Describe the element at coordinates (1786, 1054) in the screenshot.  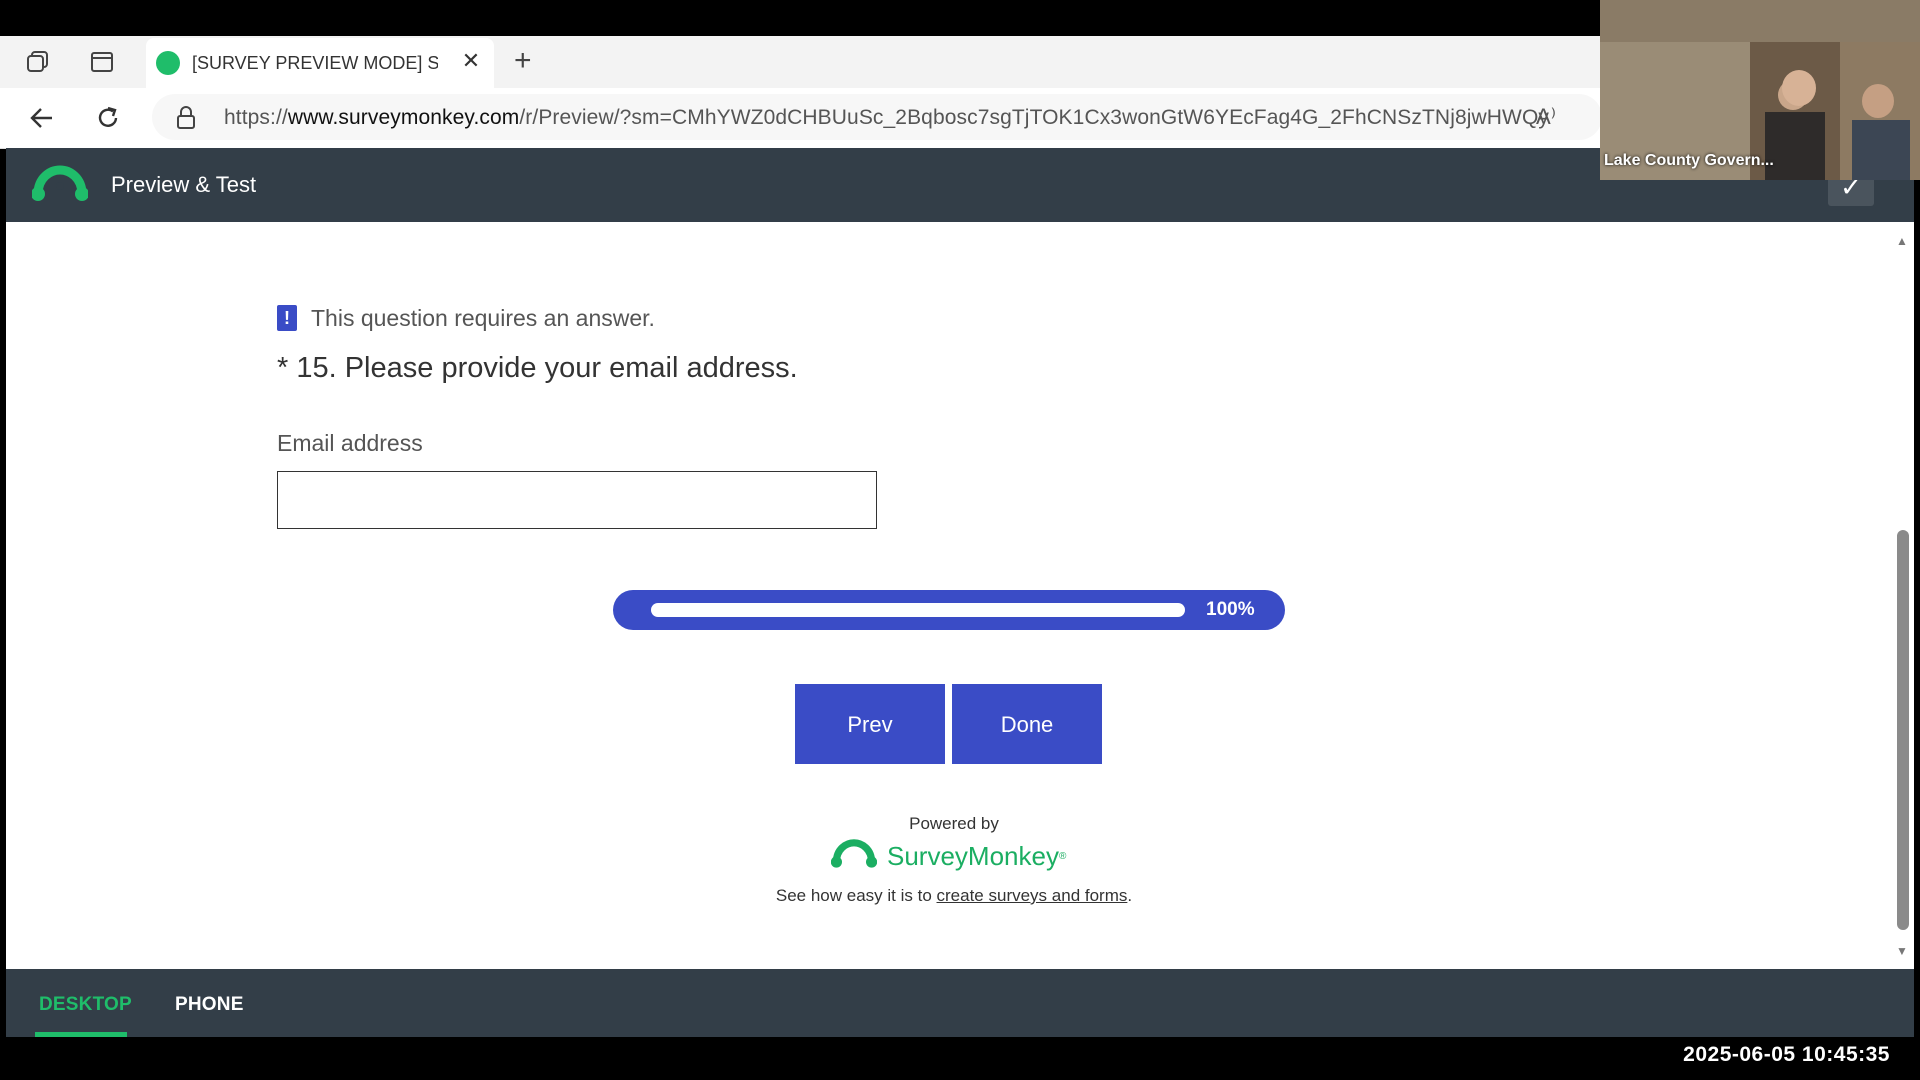
I see `timestamp: 2025-06-05 10:45:35` at that location.